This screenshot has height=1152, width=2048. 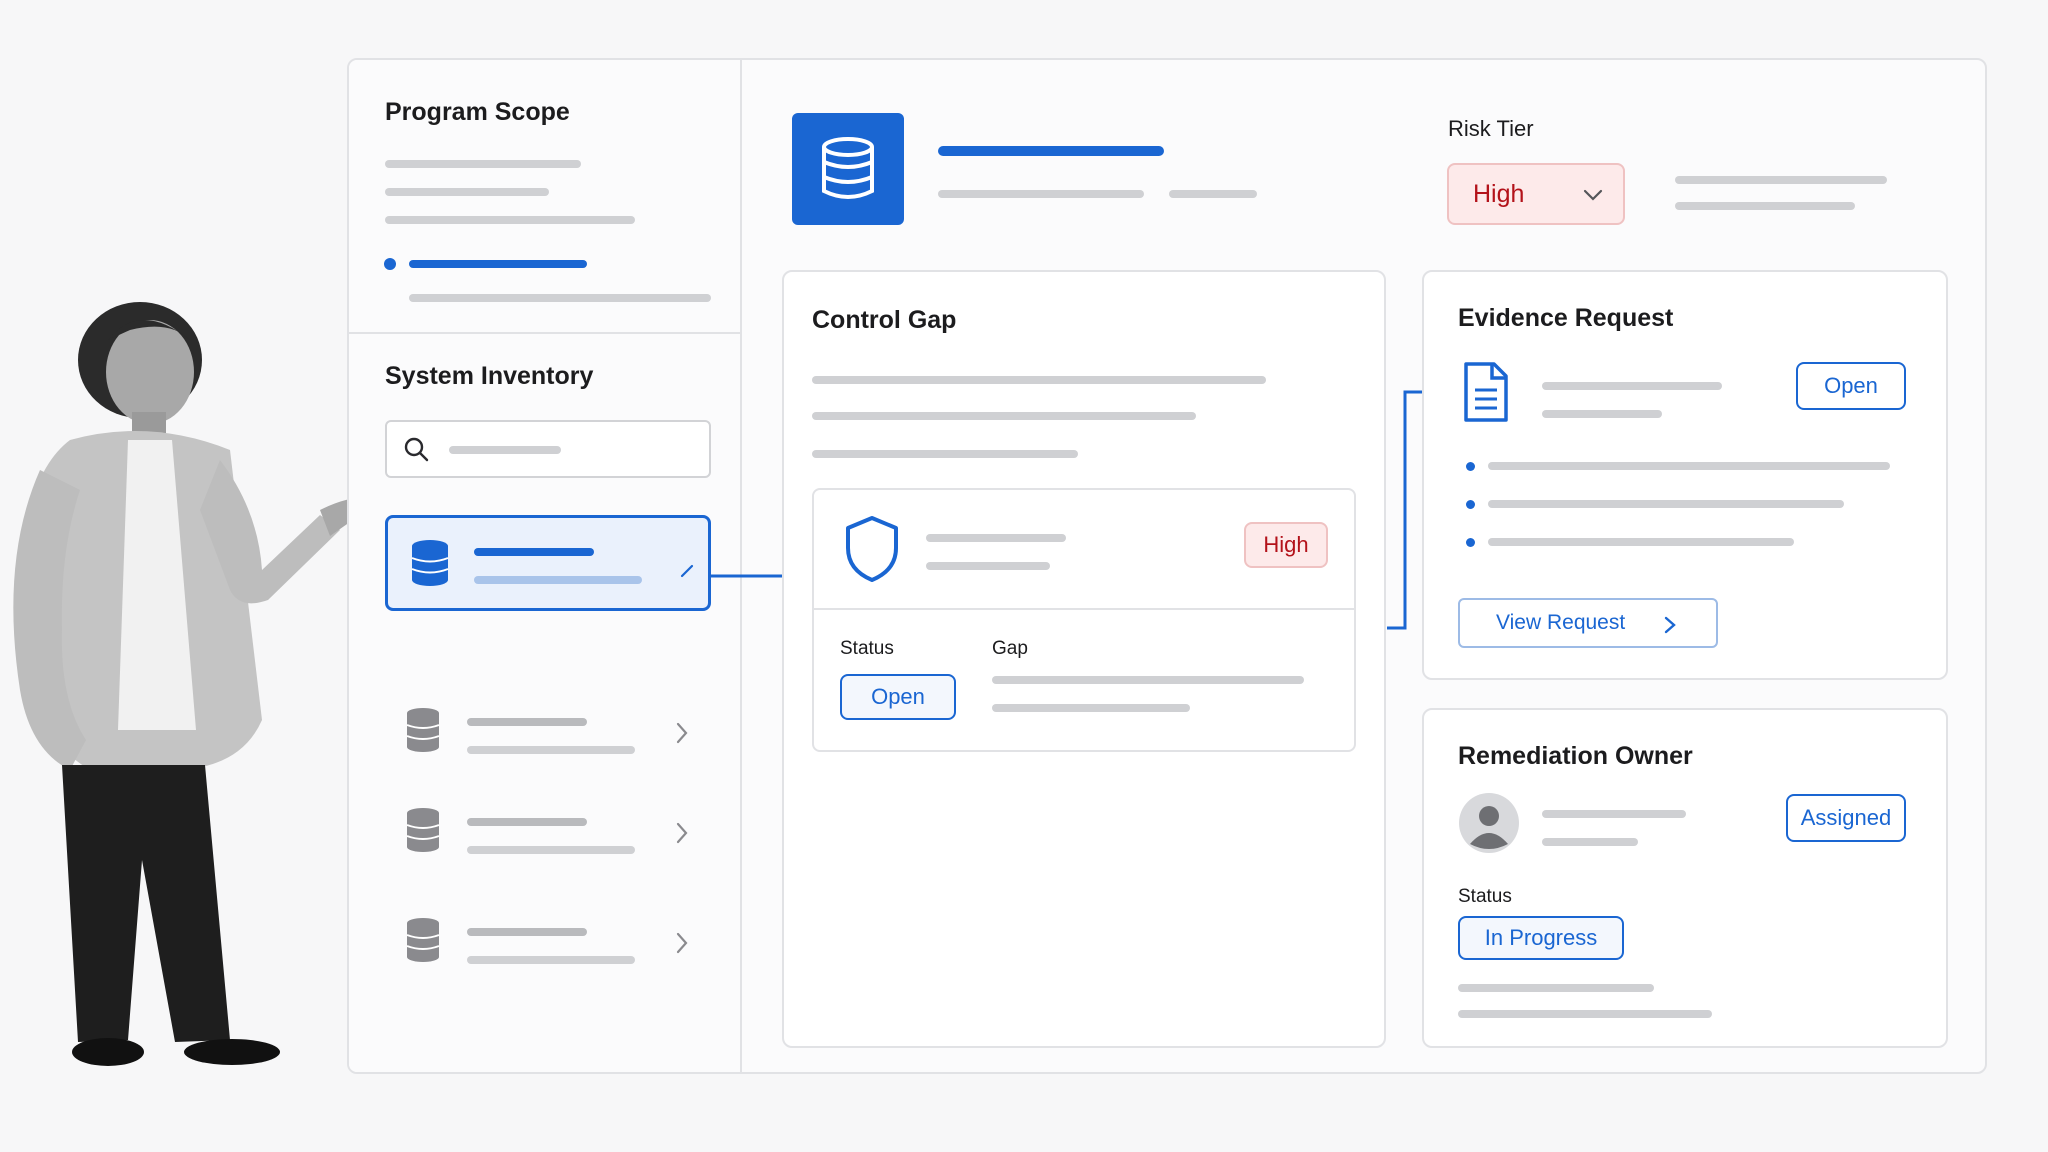 What do you see at coordinates (1851, 386) in the screenshot?
I see `evidence-status-badge: Open` at bounding box center [1851, 386].